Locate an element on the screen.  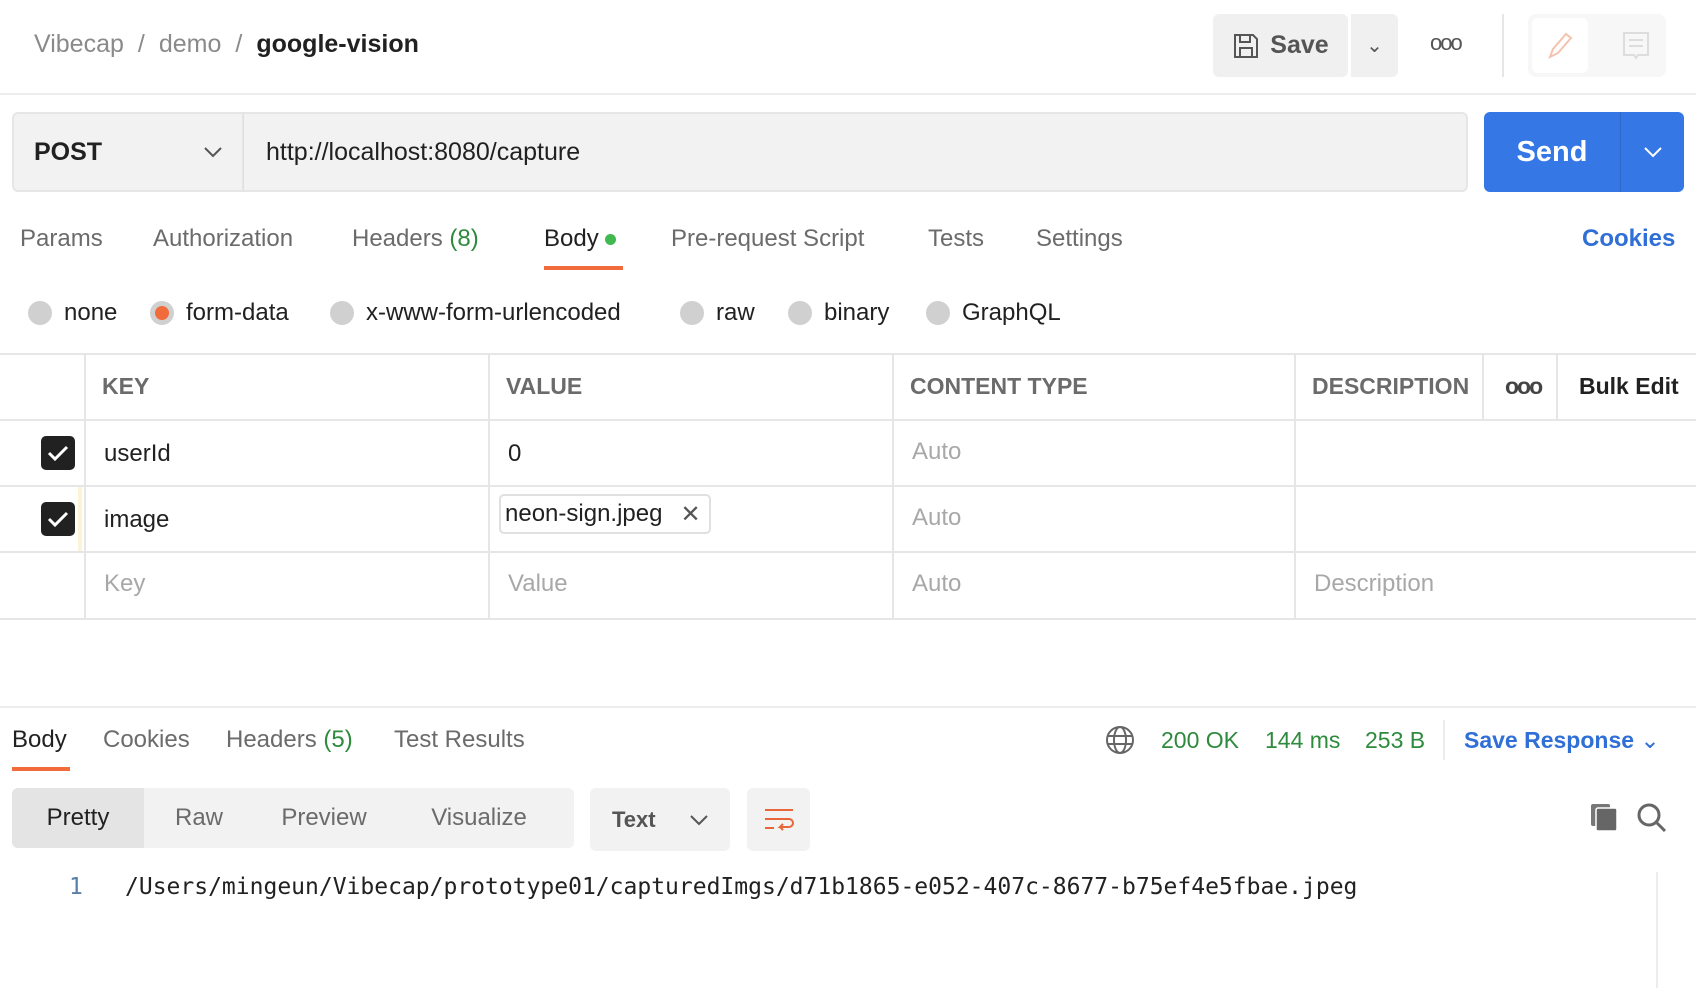
view-preview: Preview is located at coordinates (324, 818).